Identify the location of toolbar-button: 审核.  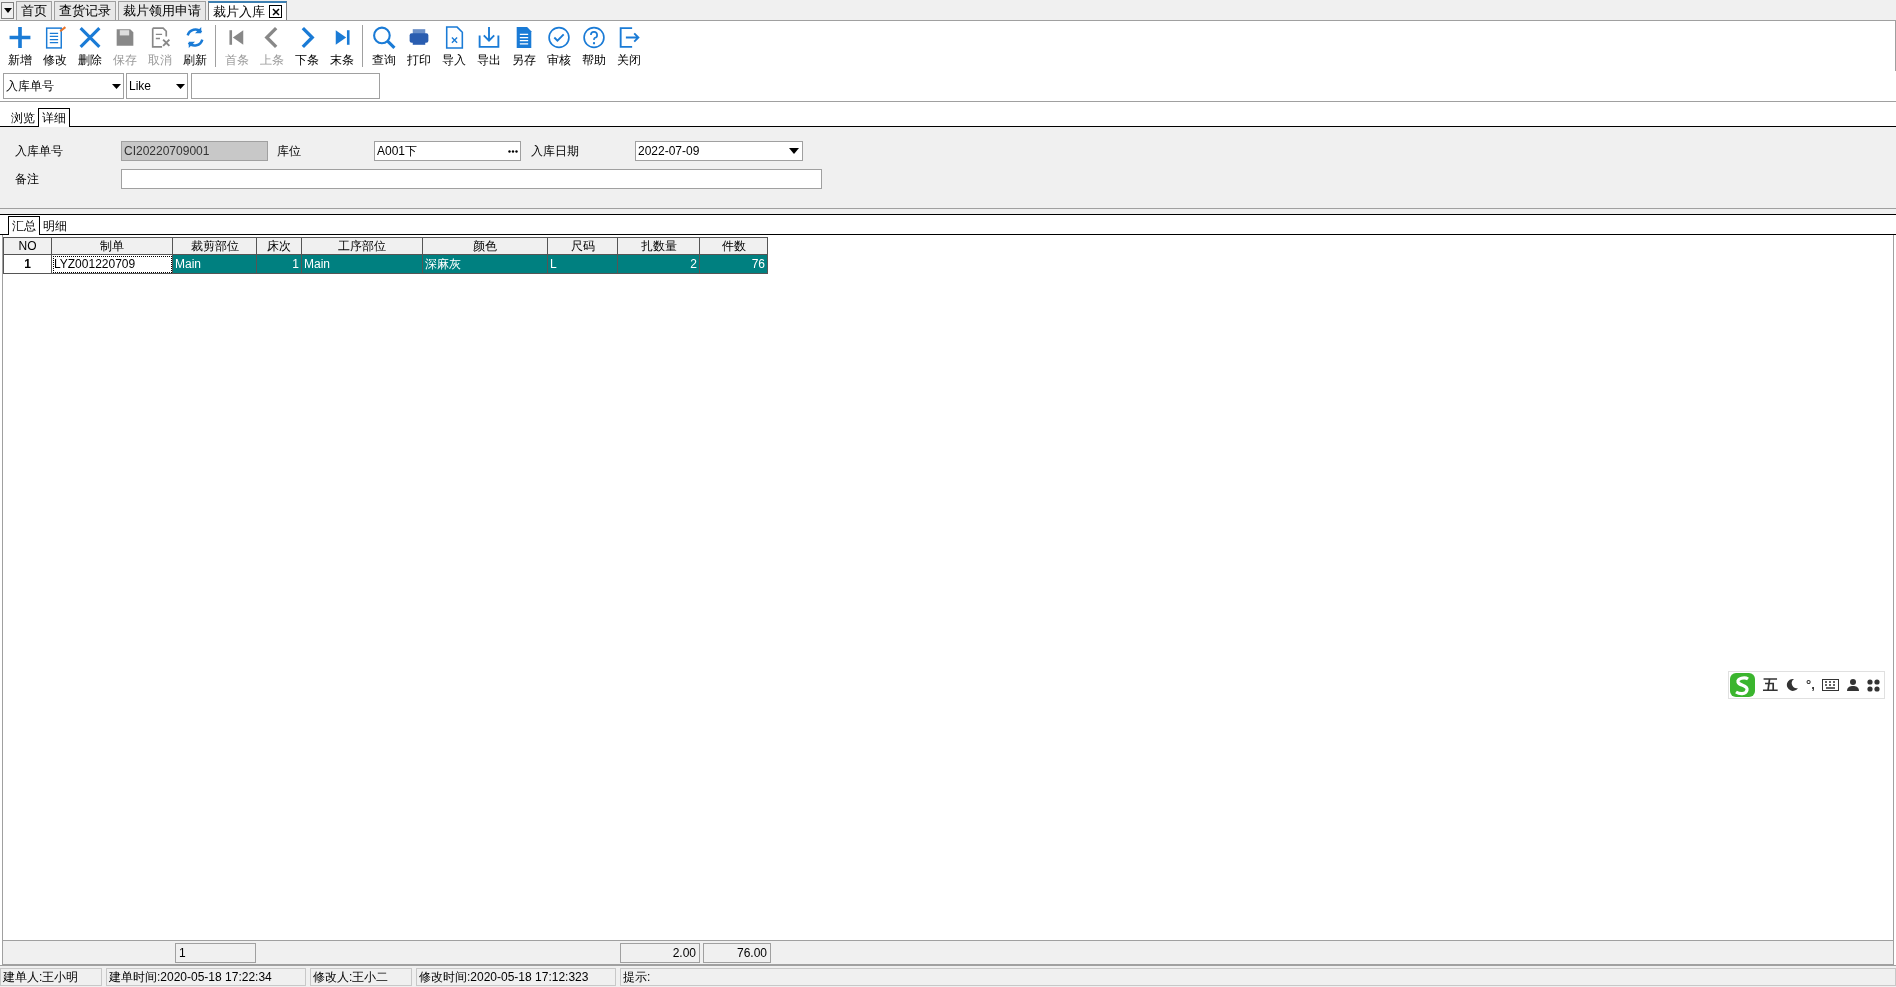
(558, 46).